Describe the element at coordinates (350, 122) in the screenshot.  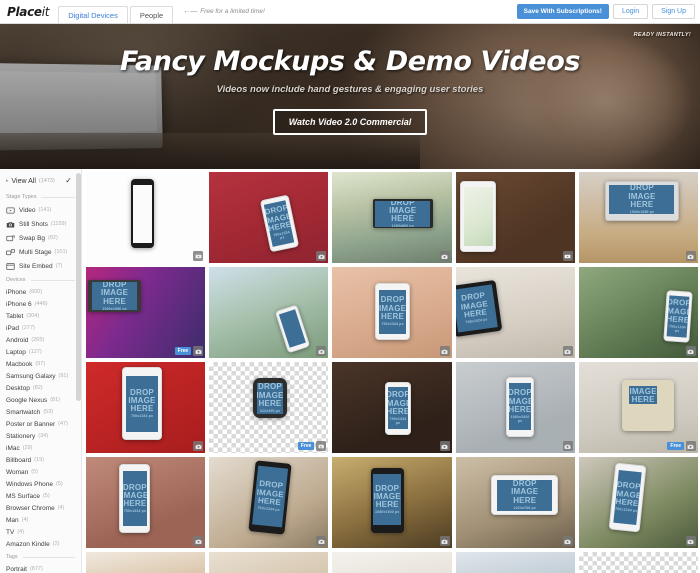
I see `watch-video-button: Watch Video 2.0 Commercial` at that location.